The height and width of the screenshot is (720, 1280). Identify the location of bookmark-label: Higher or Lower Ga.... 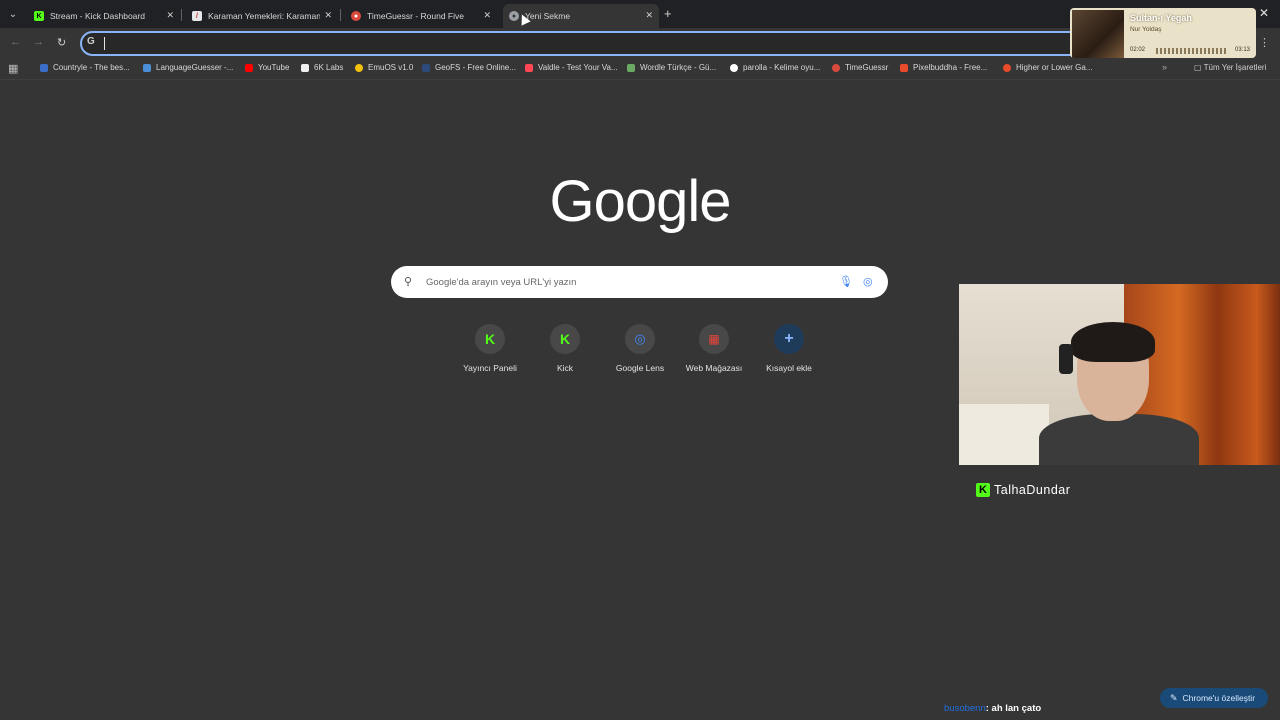
(1054, 67).